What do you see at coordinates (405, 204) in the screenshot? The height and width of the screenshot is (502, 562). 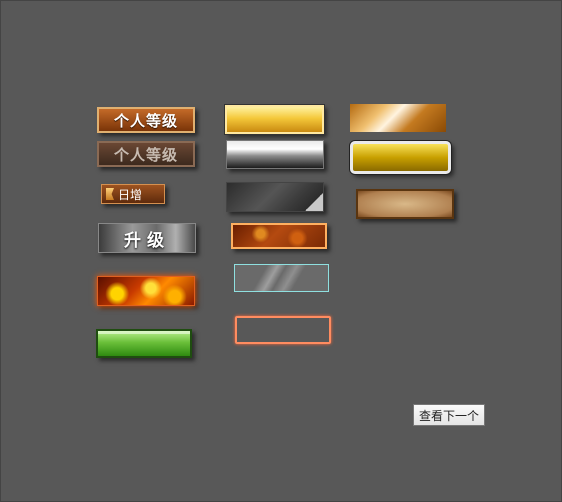 I see `parchment-button` at bounding box center [405, 204].